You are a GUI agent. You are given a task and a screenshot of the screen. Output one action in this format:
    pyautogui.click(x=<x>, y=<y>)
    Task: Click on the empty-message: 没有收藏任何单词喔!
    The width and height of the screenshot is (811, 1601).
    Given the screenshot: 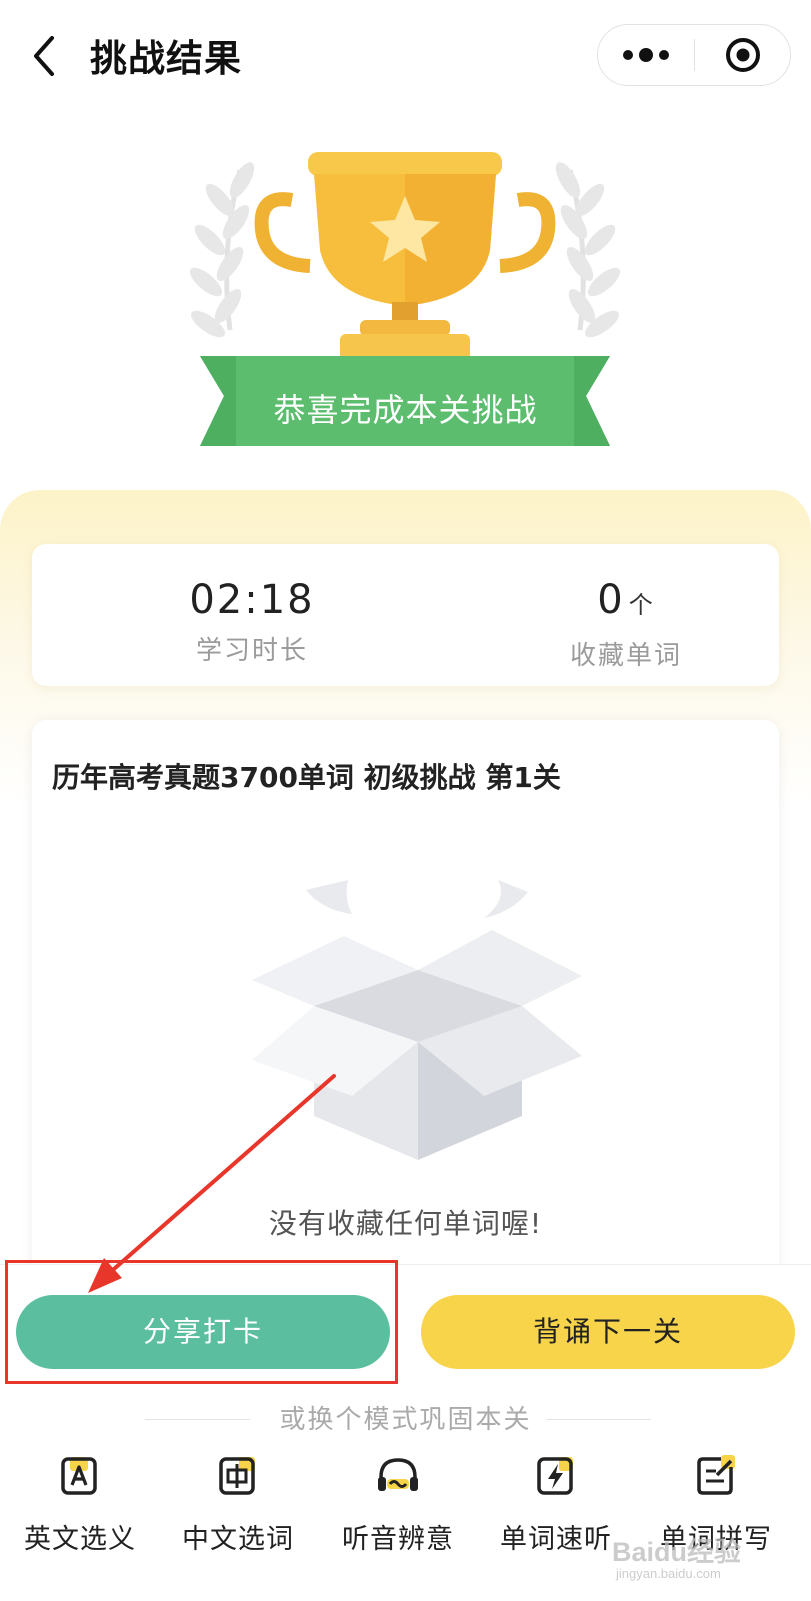 What is the action you would take?
    pyautogui.click(x=405, y=1223)
    